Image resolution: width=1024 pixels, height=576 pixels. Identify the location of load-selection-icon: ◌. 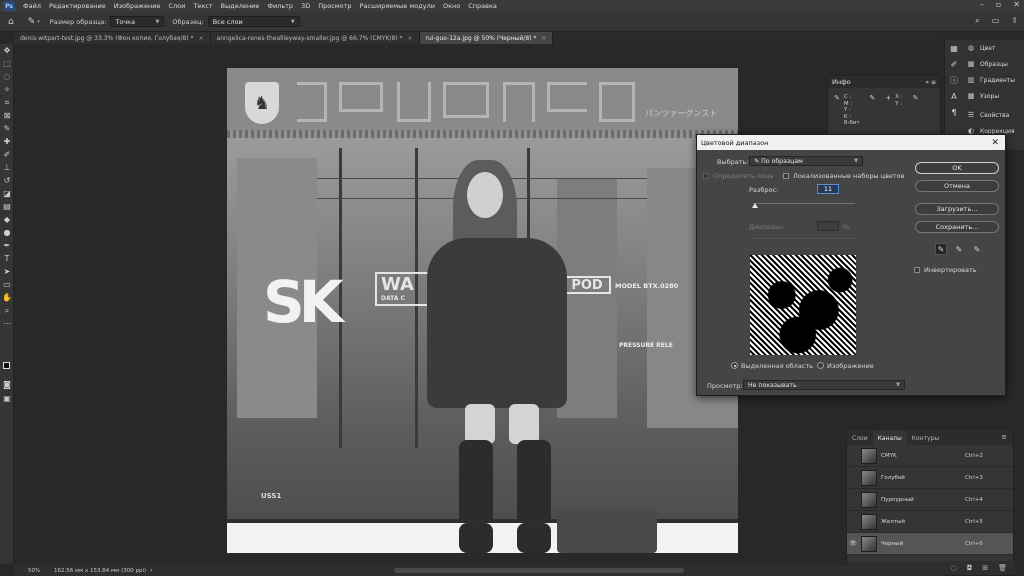
(954, 568).